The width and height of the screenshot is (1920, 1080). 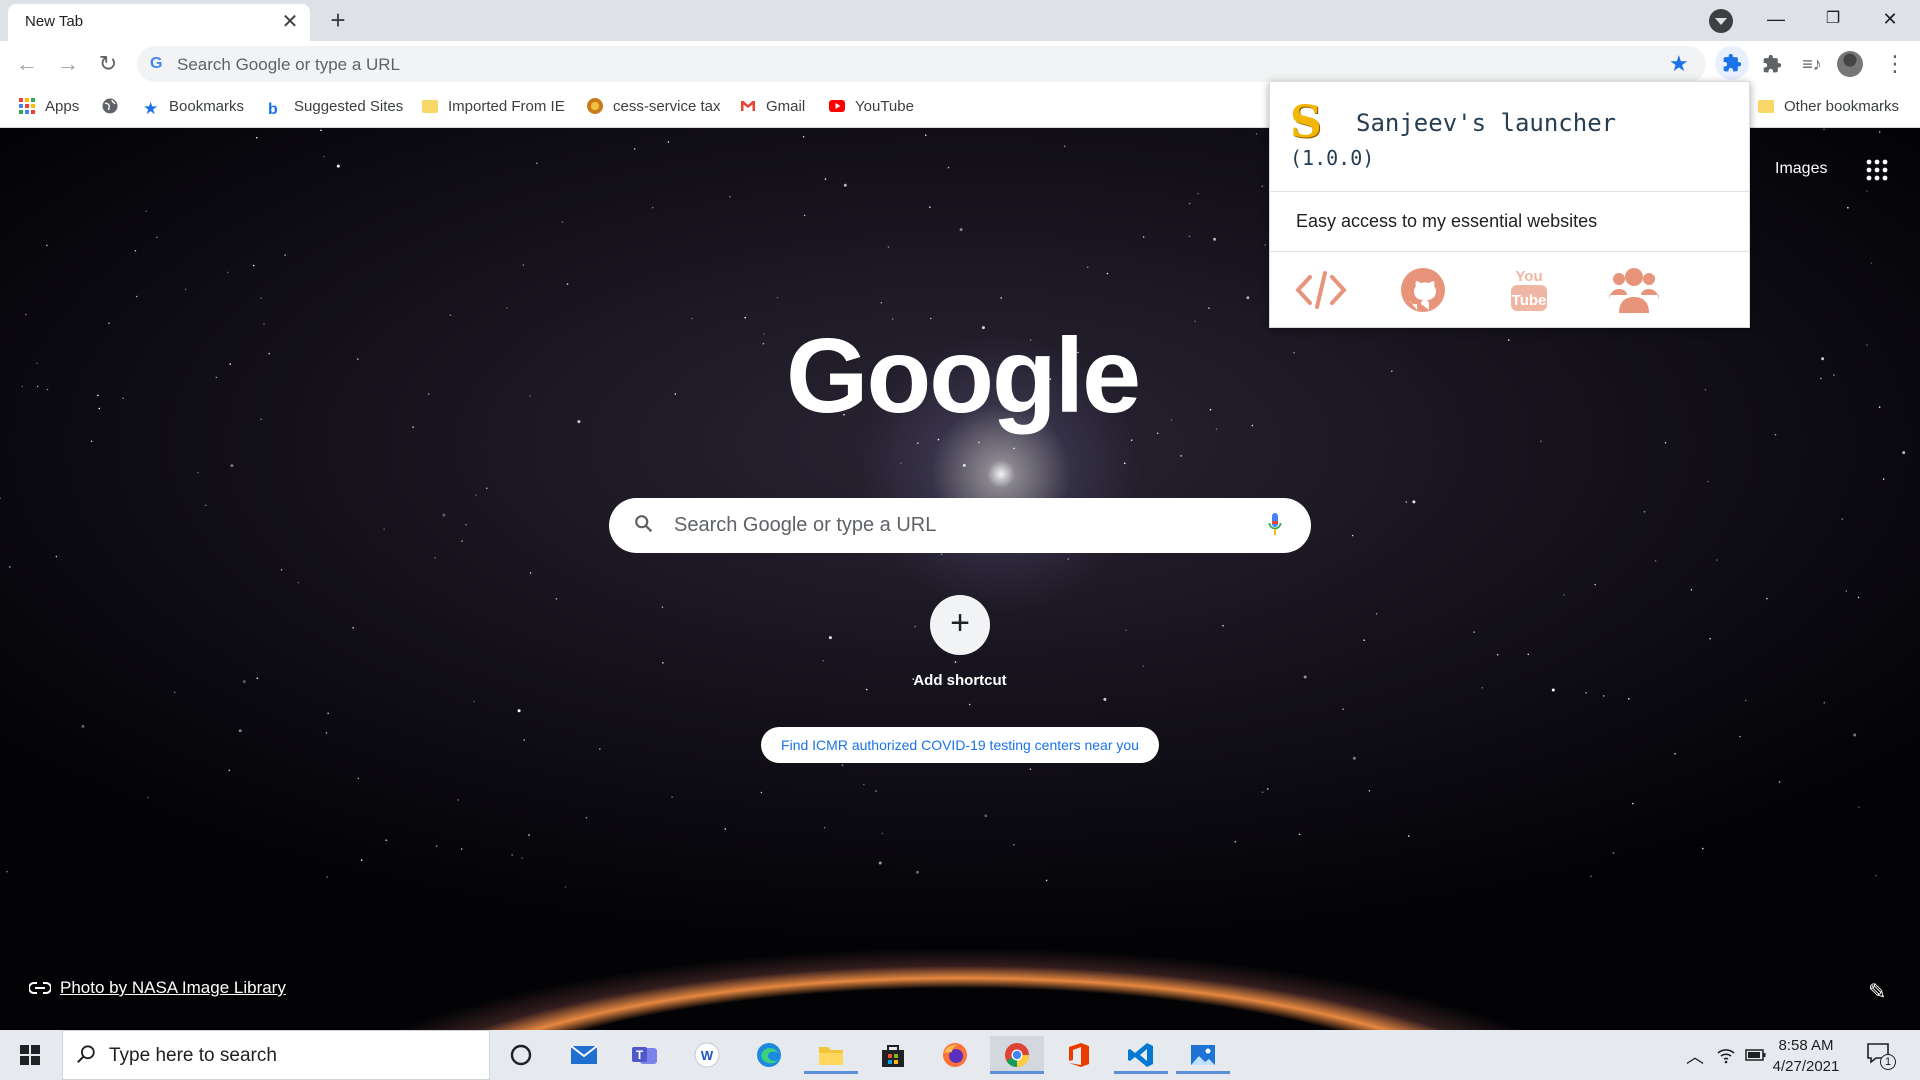 I want to click on mail-app, so click(x=584, y=1055).